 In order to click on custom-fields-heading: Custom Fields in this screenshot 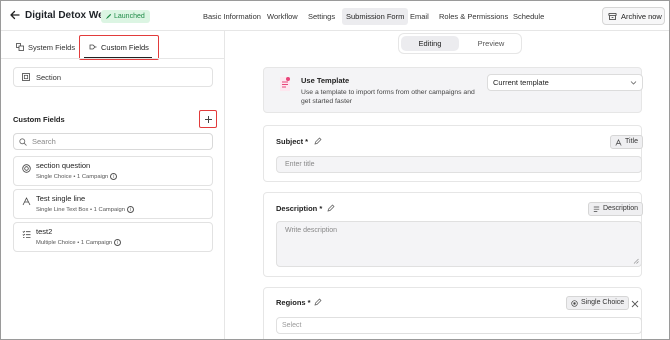, I will do `click(39, 119)`.